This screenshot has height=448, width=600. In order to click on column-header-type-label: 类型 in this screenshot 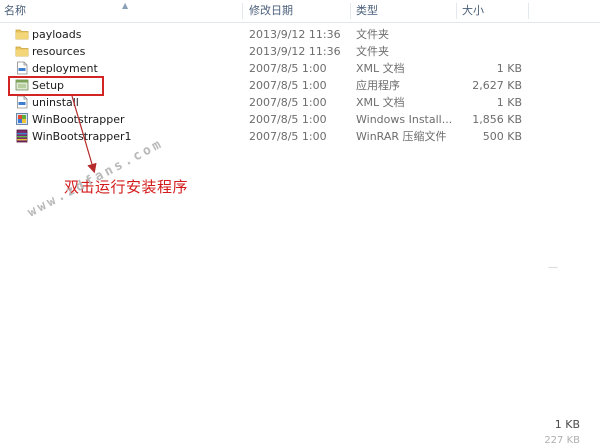, I will do `click(367, 10)`.